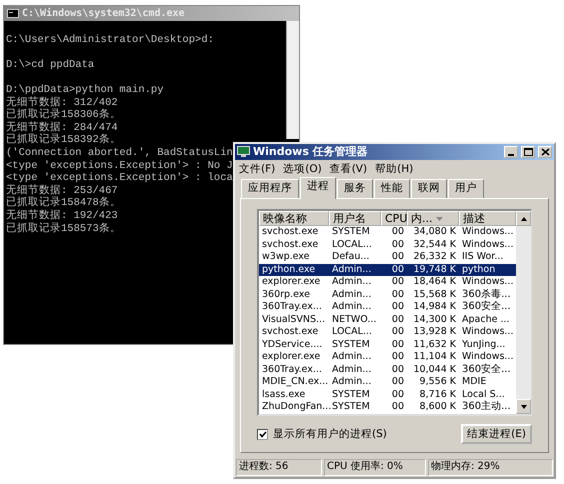 This screenshot has height=484, width=564. What do you see at coordinates (433, 407) in the screenshot?
I see `table-cell: 8,600 K` at bounding box center [433, 407].